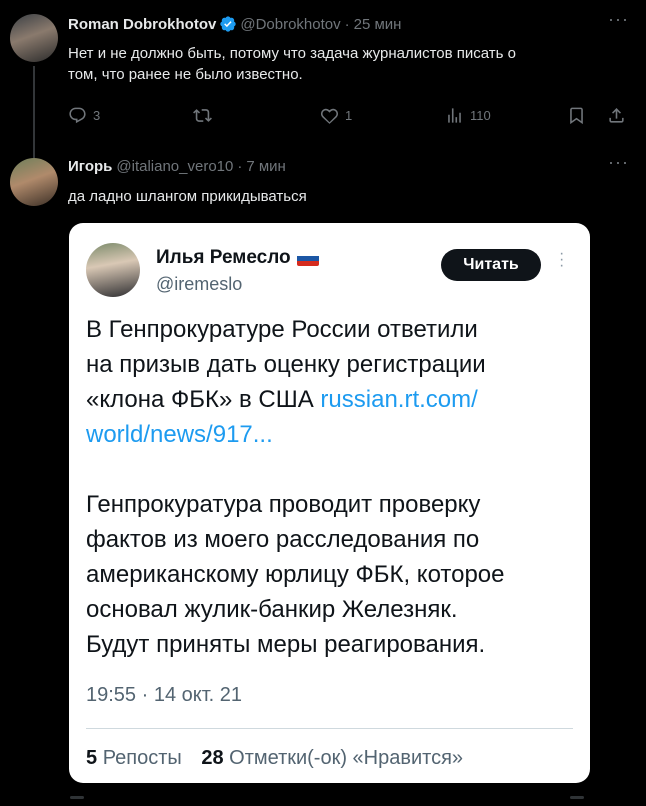 This screenshot has width=646, height=806. I want to click on quoted-p1-line3: «клона ФБК» в США, so click(203, 399).